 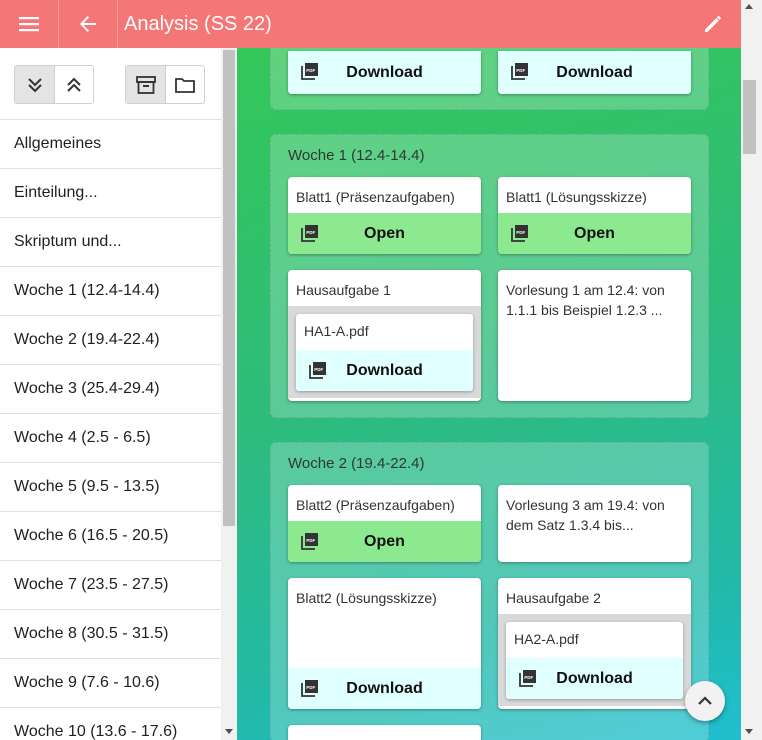 I want to click on sidebar-item: Woche 1 (12.4-14.4), so click(x=110, y=291).